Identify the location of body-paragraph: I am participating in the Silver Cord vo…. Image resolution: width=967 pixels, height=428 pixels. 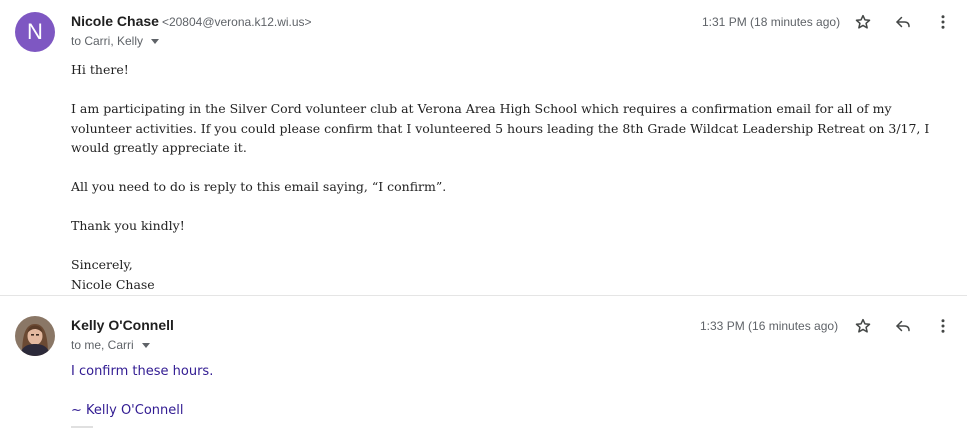
(500, 128).